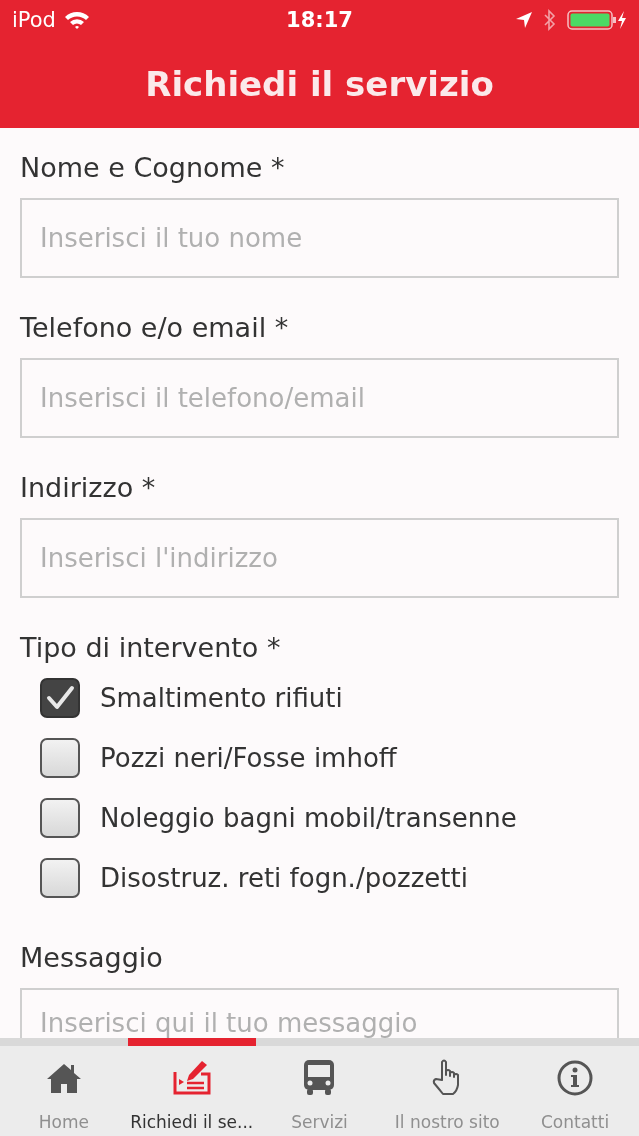  What do you see at coordinates (319, 1013) in the screenshot?
I see `message-field: Inserisci qui il tuo messaggio` at bounding box center [319, 1013].